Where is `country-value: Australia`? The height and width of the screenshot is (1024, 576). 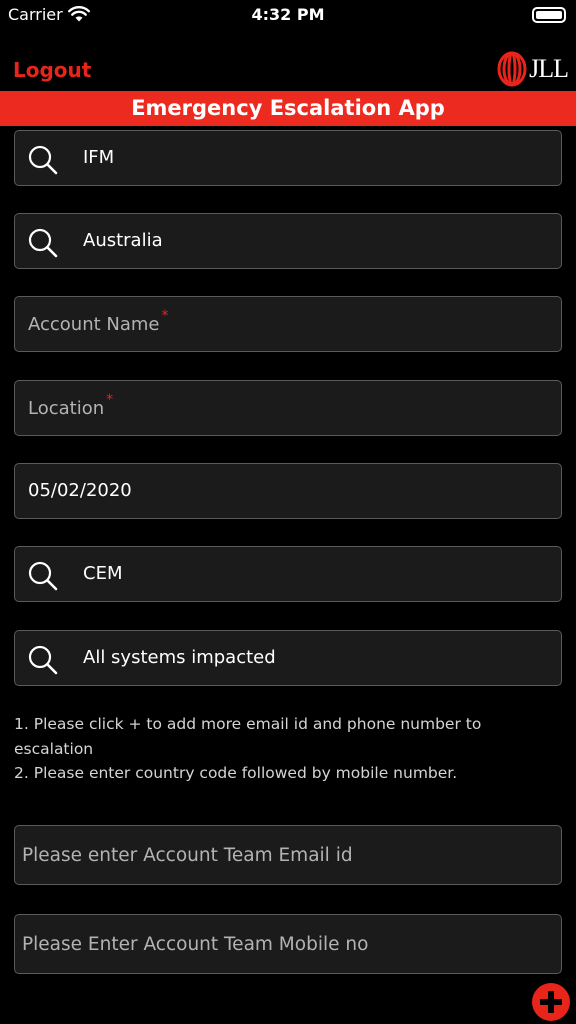 country-value: Australia is located at coordinates (123, 240).